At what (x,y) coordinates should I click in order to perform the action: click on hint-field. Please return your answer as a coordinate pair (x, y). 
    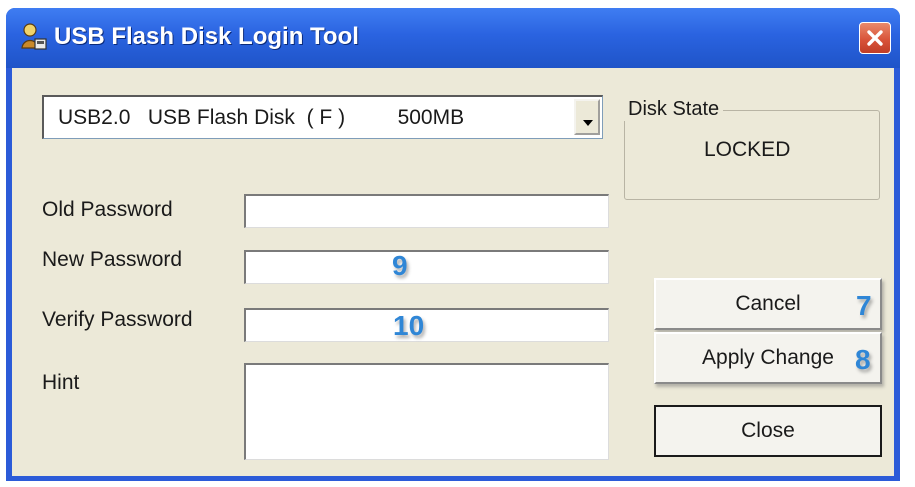
    Looking at the image, I should click on (426, 411).